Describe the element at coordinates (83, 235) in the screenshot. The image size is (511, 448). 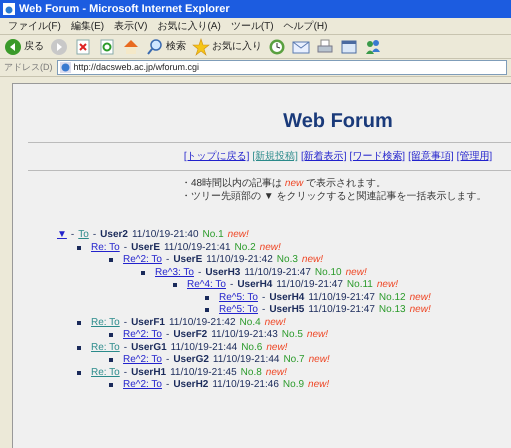
I see `post-subject-link: To` at that location.